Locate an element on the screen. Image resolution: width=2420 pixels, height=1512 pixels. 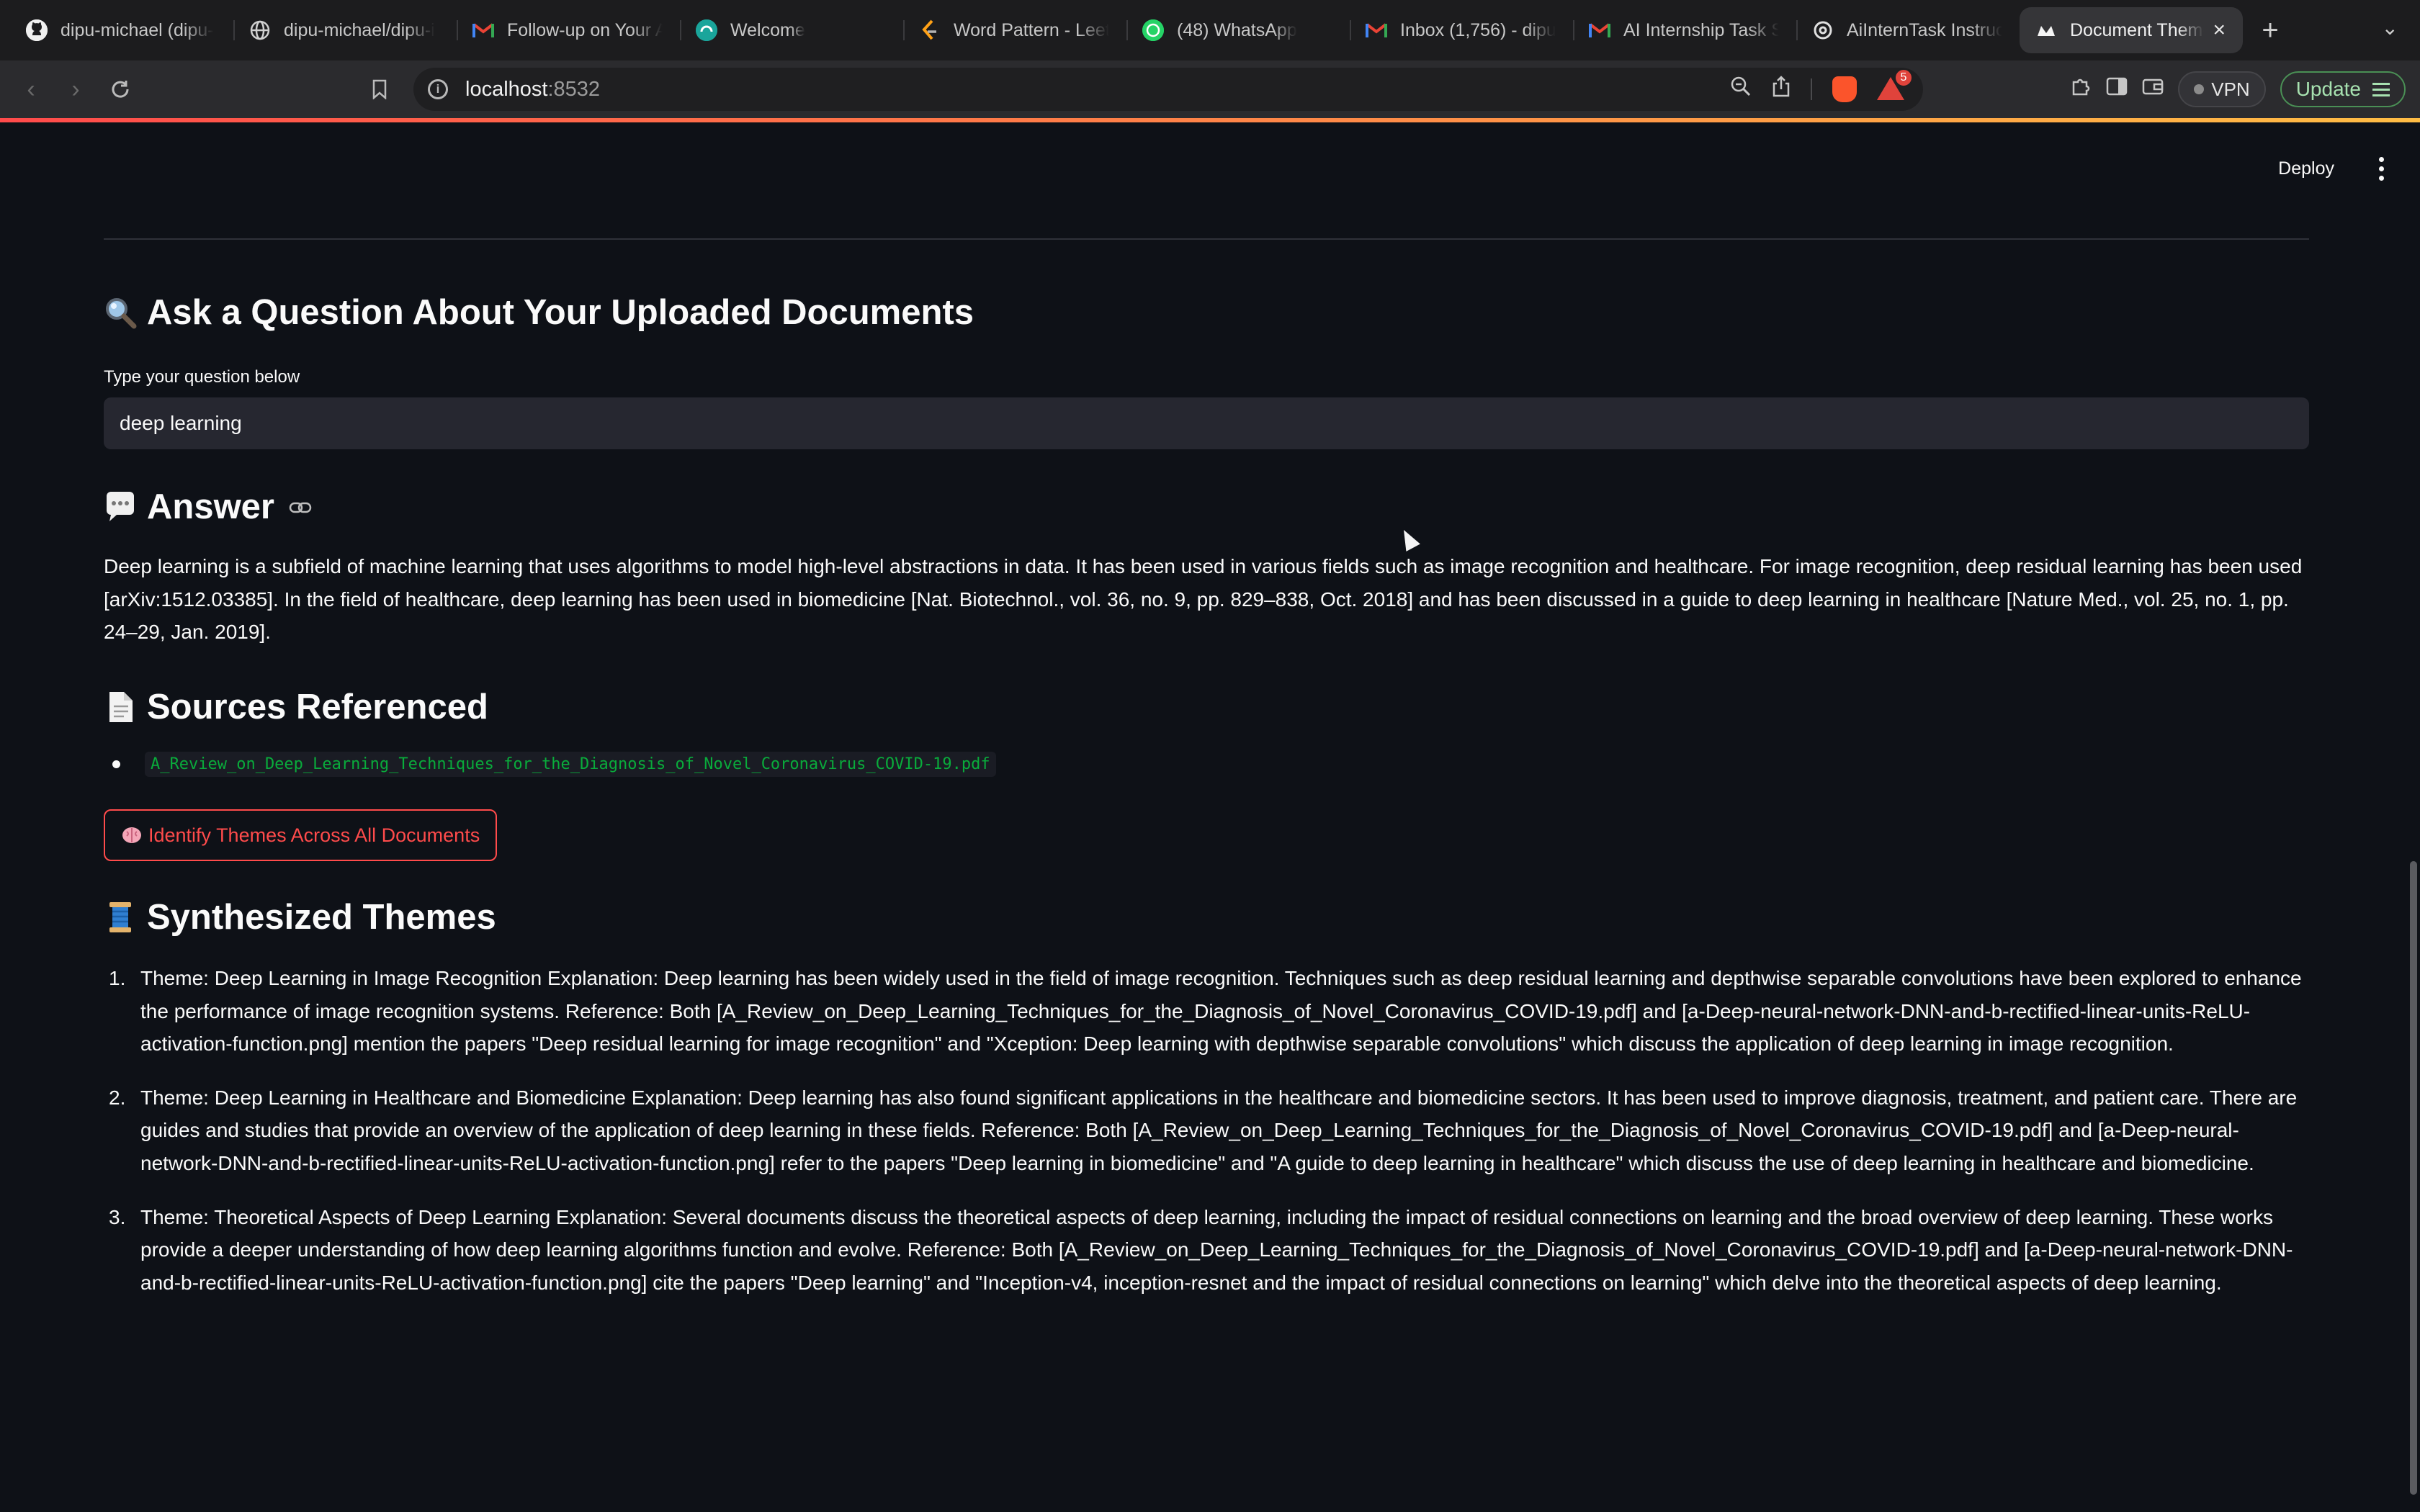
scrollbar is located at coordinates (2413, 1178).